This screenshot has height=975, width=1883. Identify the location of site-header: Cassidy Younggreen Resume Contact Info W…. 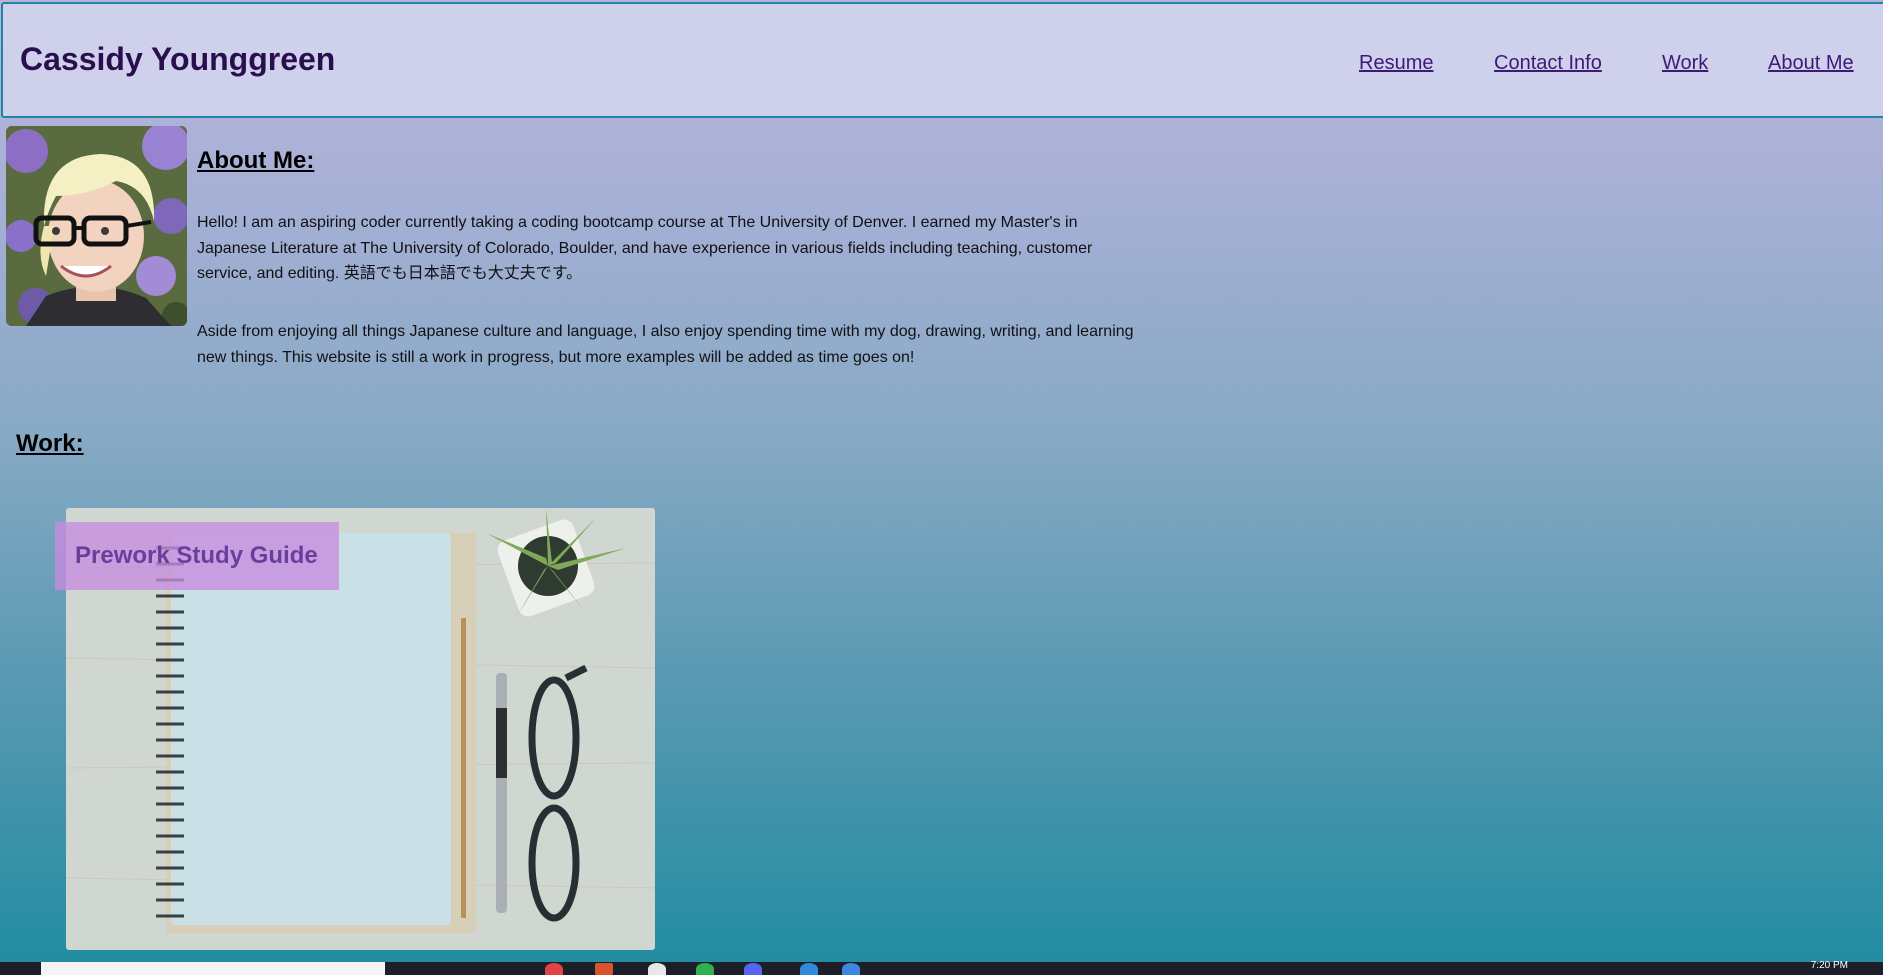
(942, 60).